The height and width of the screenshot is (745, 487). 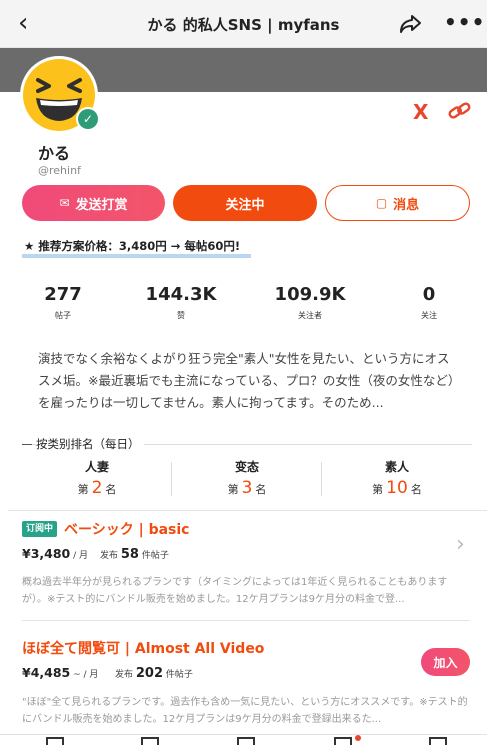 What do you see at coordinates (54, 153) in the screenshot?
I see `profile-name: かる` at bounding box center [54, 153].